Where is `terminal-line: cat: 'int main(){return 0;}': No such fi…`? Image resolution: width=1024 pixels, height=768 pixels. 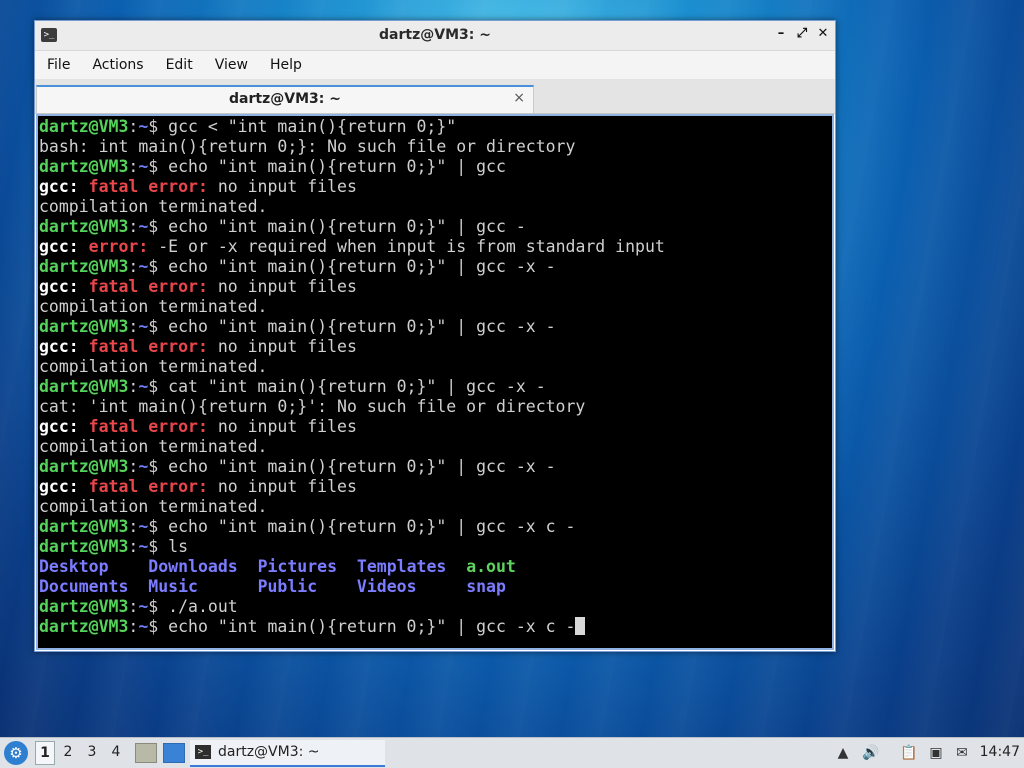
terminal-line: cat: 'int main(){return 0;}': No such fi… is located at coordinates (435, 407).